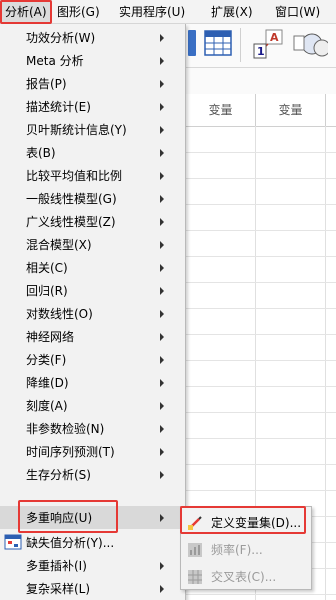  What do you see at coordinates (26, 12) in the screenshot?
I see `menu-analyze: 分析(A)` at bounding box center [26, 12].